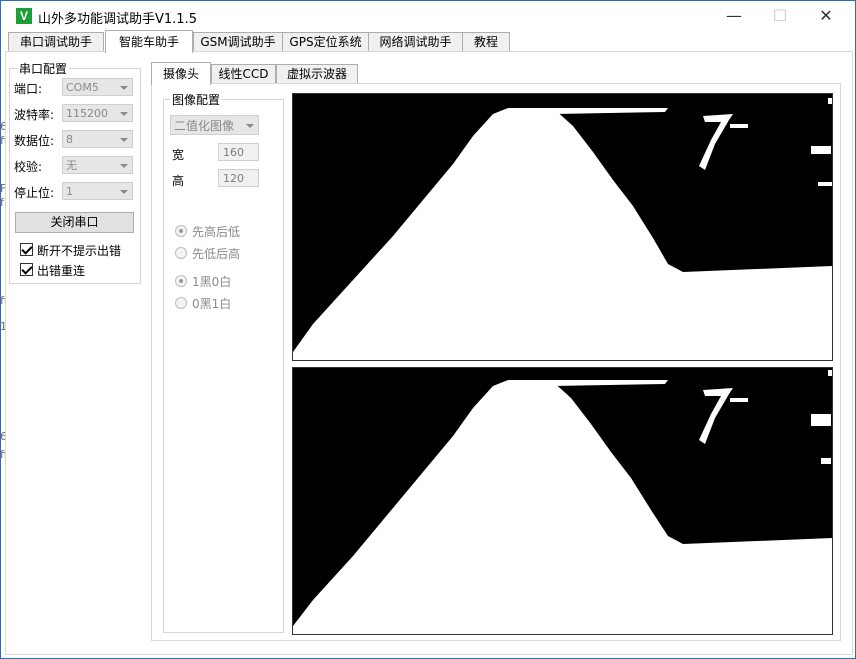 This screenshot has width=856, height=659. What do you see at coordinates (28, 89) in the screenshot?
I see `port-label: 端口:` at bounding box center [28, 89].